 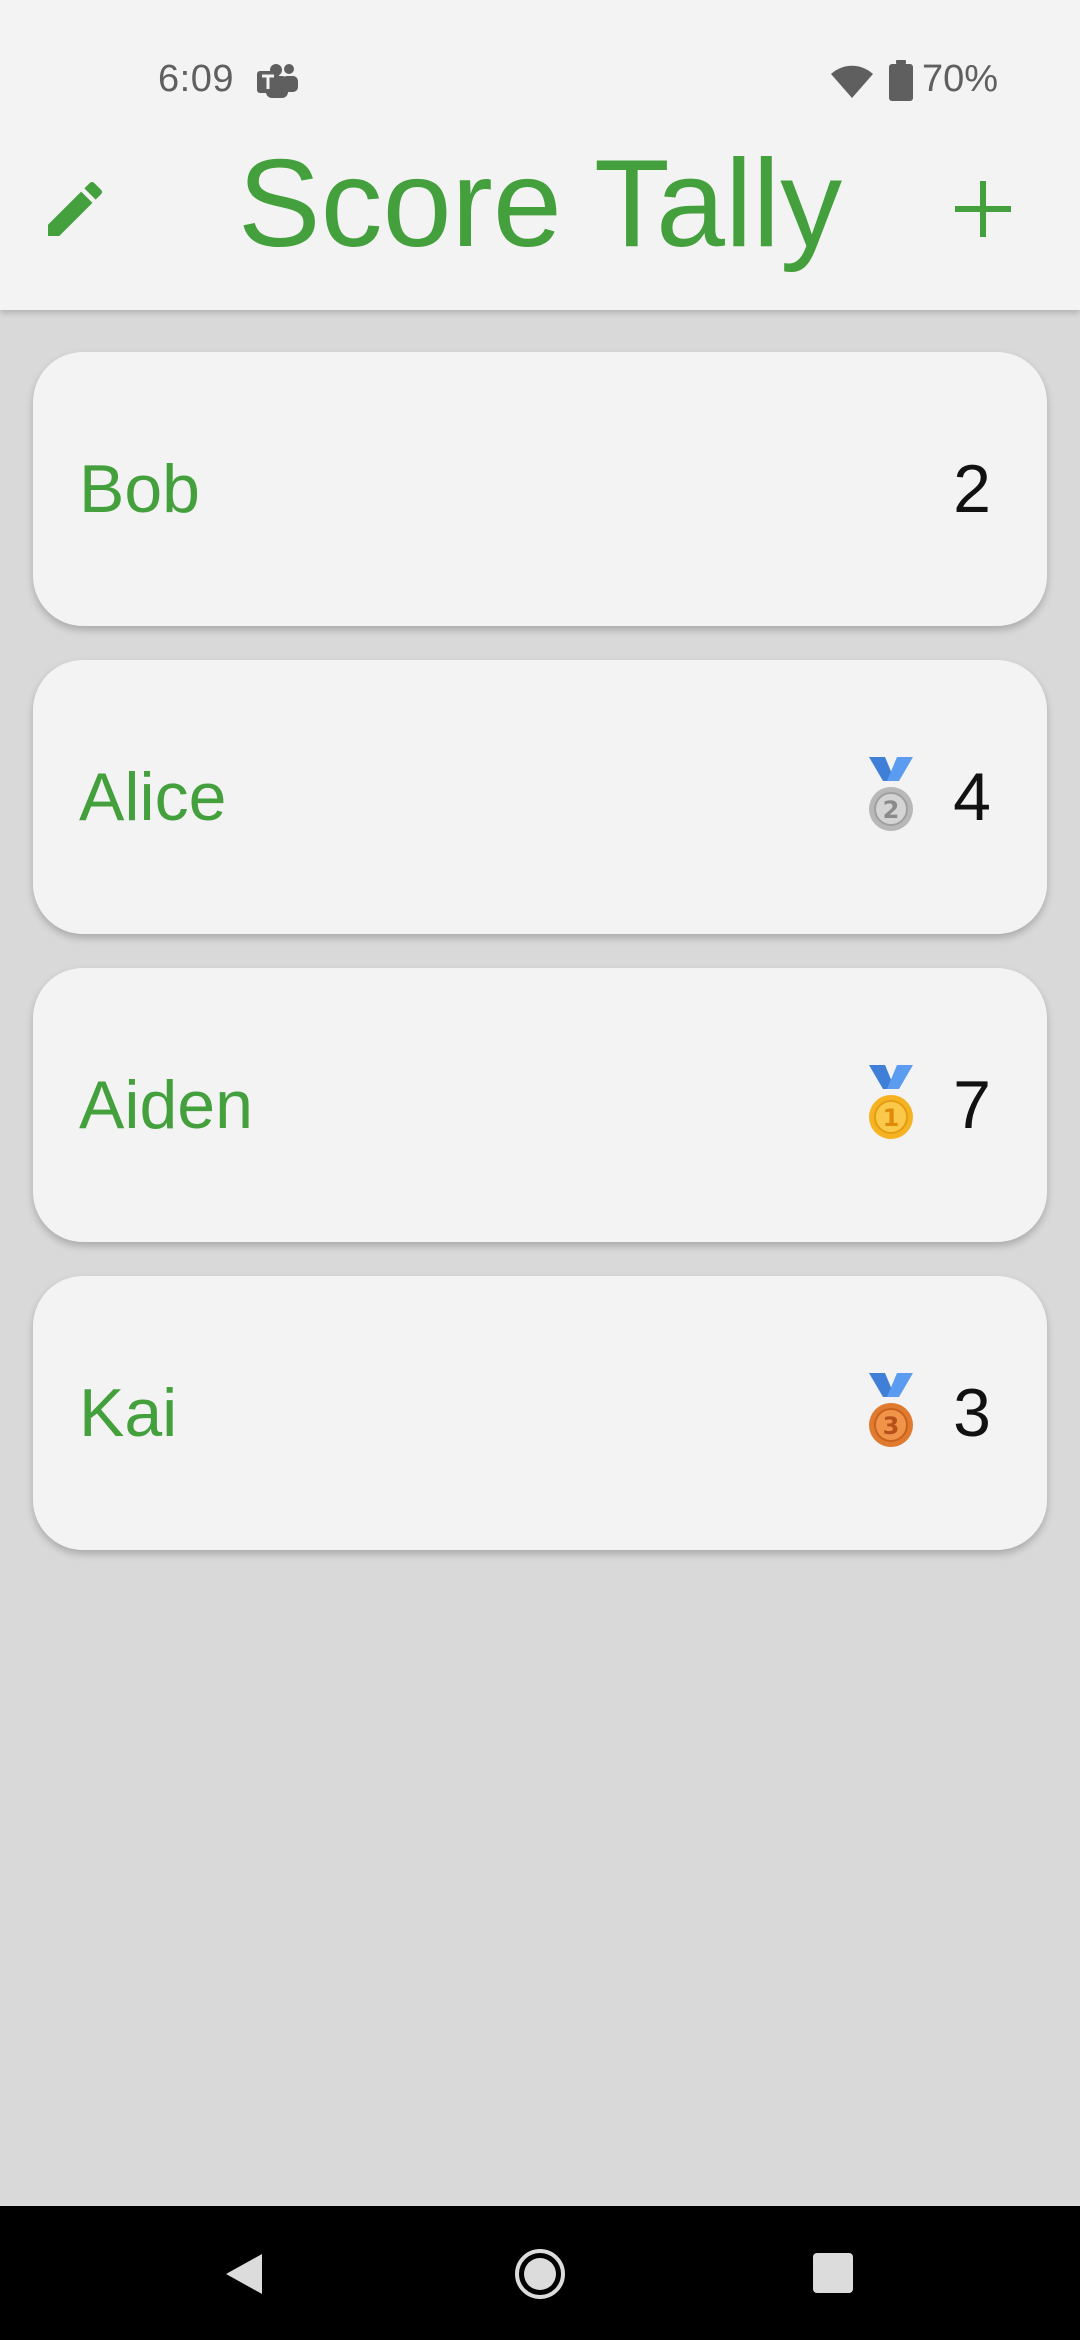 I want to click on home-icon, so click(x=540, y=2274).